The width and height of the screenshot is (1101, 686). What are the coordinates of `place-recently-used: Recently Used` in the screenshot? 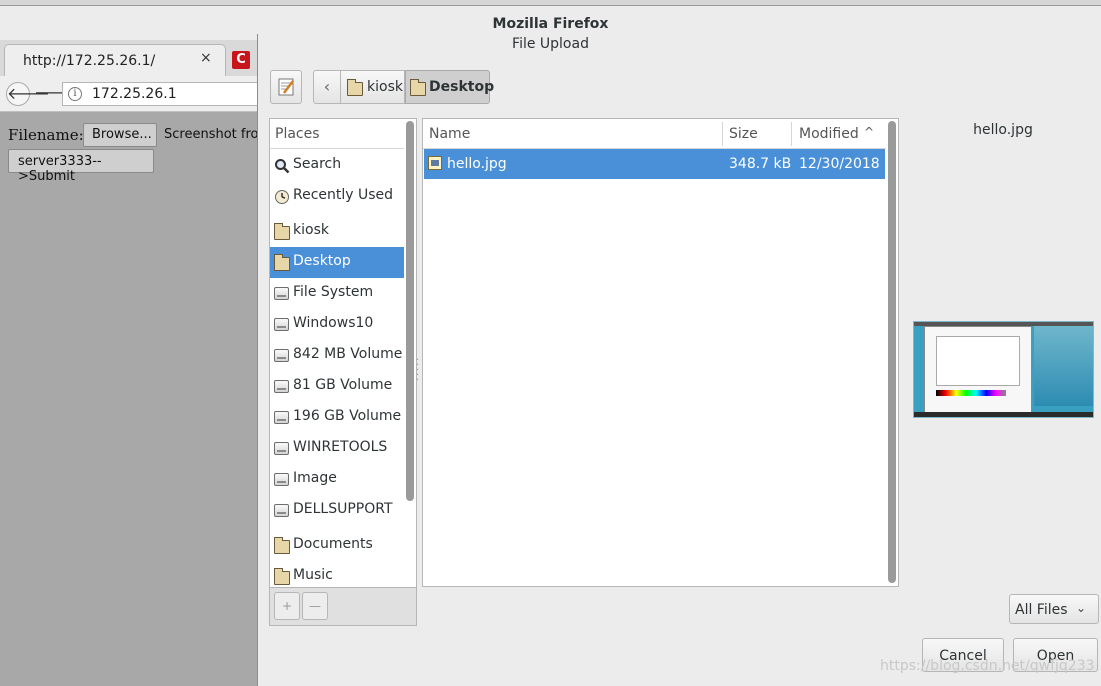 It's located at (337, 196).